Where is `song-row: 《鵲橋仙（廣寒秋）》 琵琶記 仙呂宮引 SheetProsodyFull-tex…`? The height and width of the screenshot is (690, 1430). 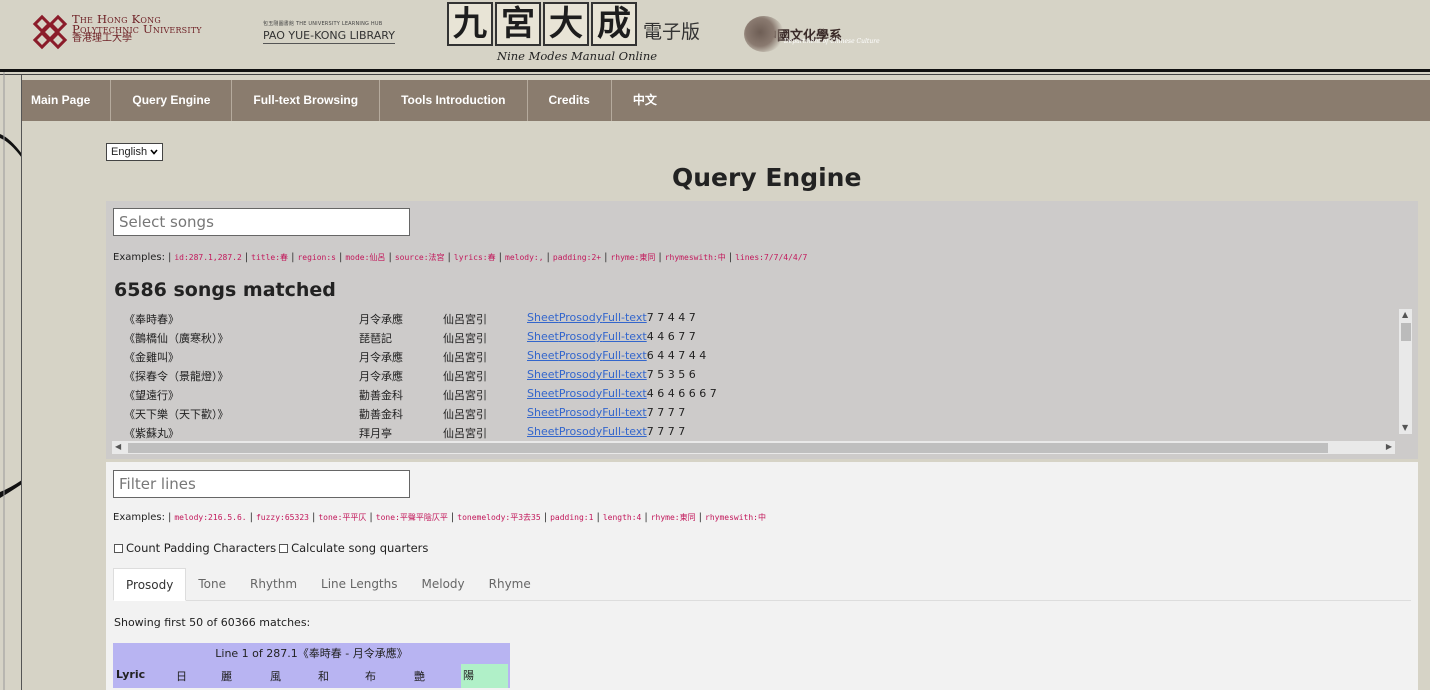
song-row: 《鵲橋仙（廣寒秋）》 琵琶記 仙呂宮引 SheetProsodyFull-tex… is located at coordinates (757, 339).